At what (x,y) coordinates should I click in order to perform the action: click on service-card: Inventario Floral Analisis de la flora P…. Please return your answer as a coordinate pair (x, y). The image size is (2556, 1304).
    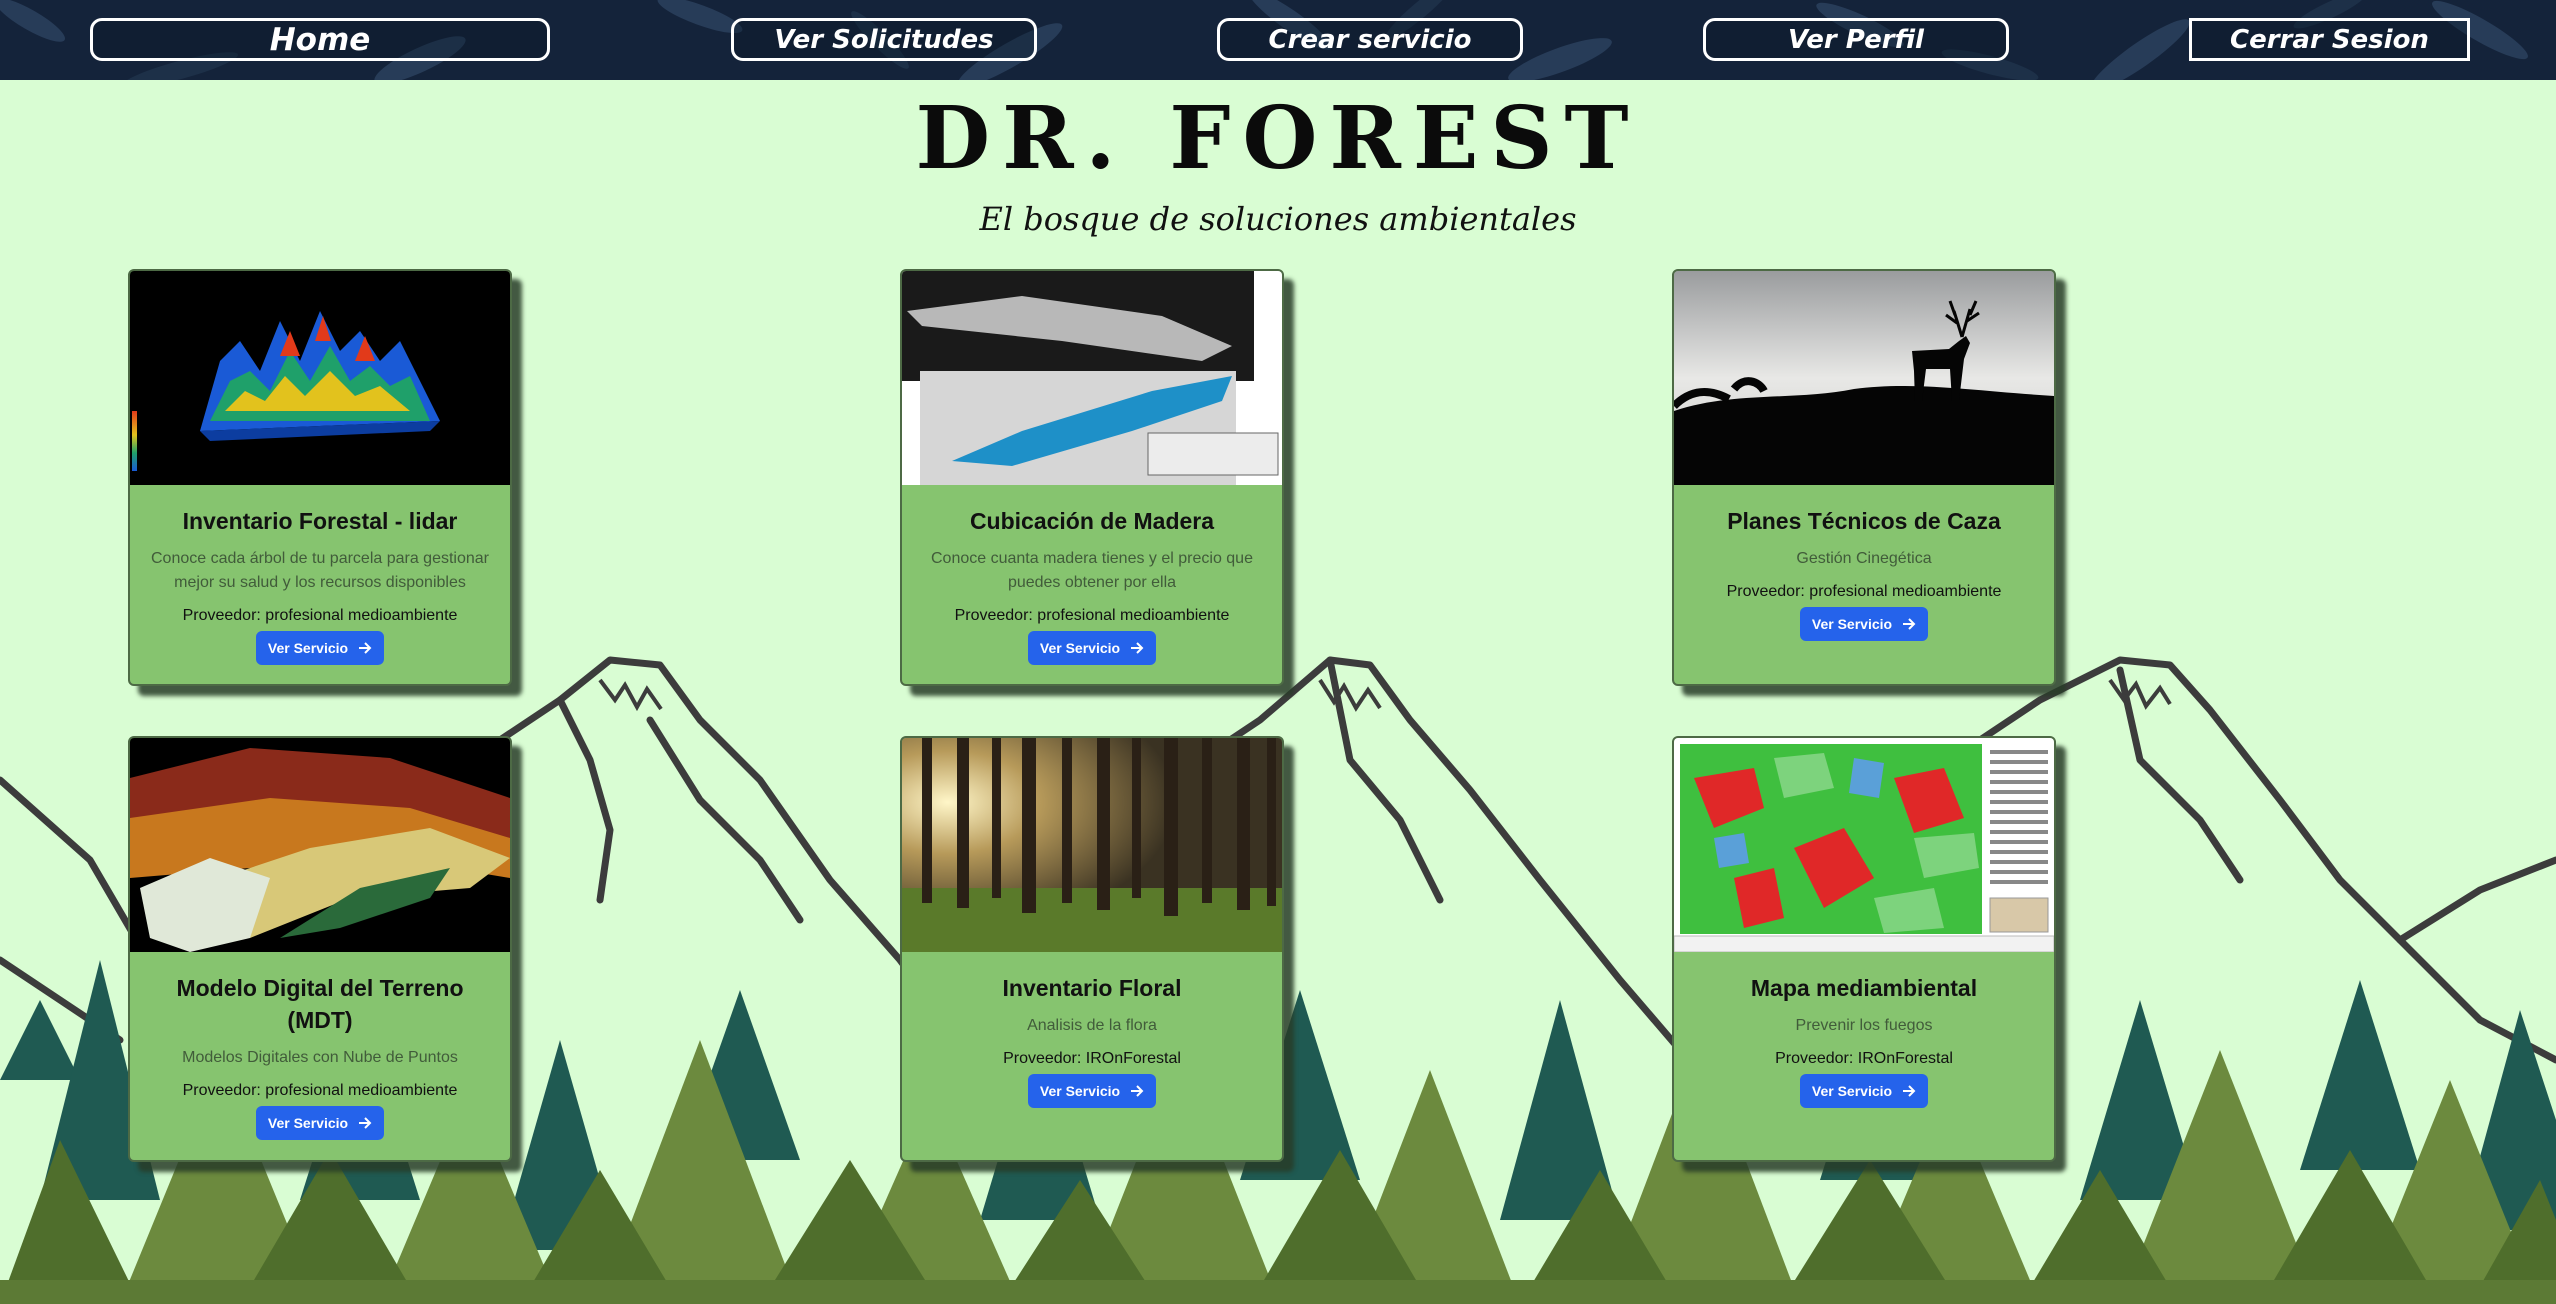
    Looking at the image, I should click on (1092, 949).